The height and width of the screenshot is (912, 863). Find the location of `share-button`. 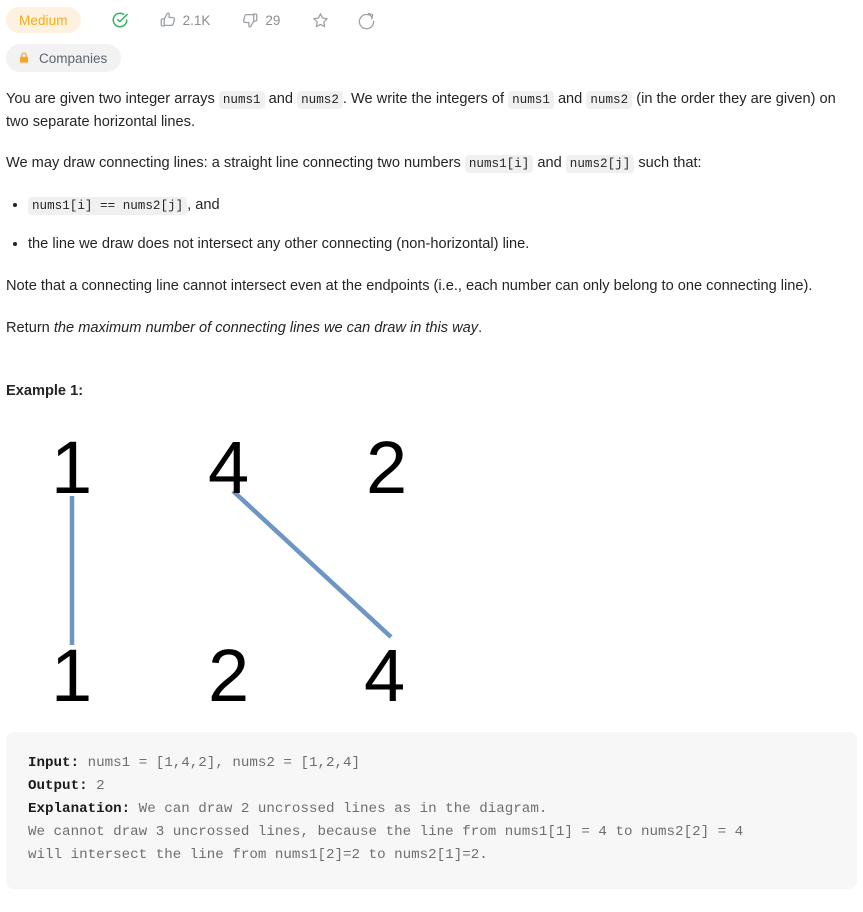

share-button is located at coordinates (366, 20).